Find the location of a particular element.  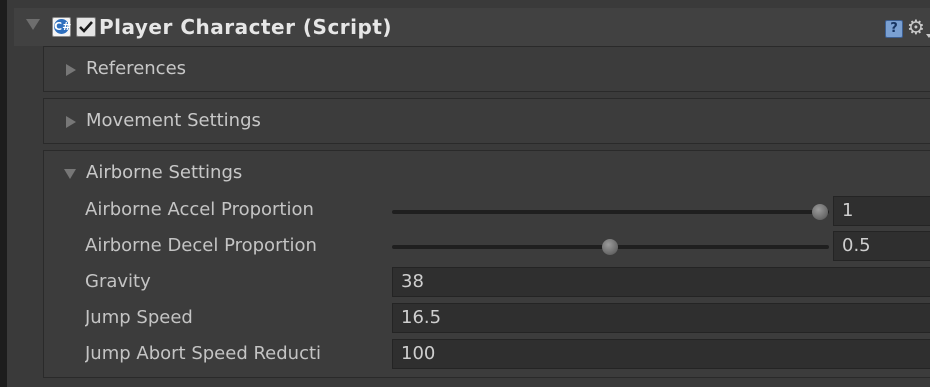

airborne-accel-slider-thumb is located at coordinates (820, 212).